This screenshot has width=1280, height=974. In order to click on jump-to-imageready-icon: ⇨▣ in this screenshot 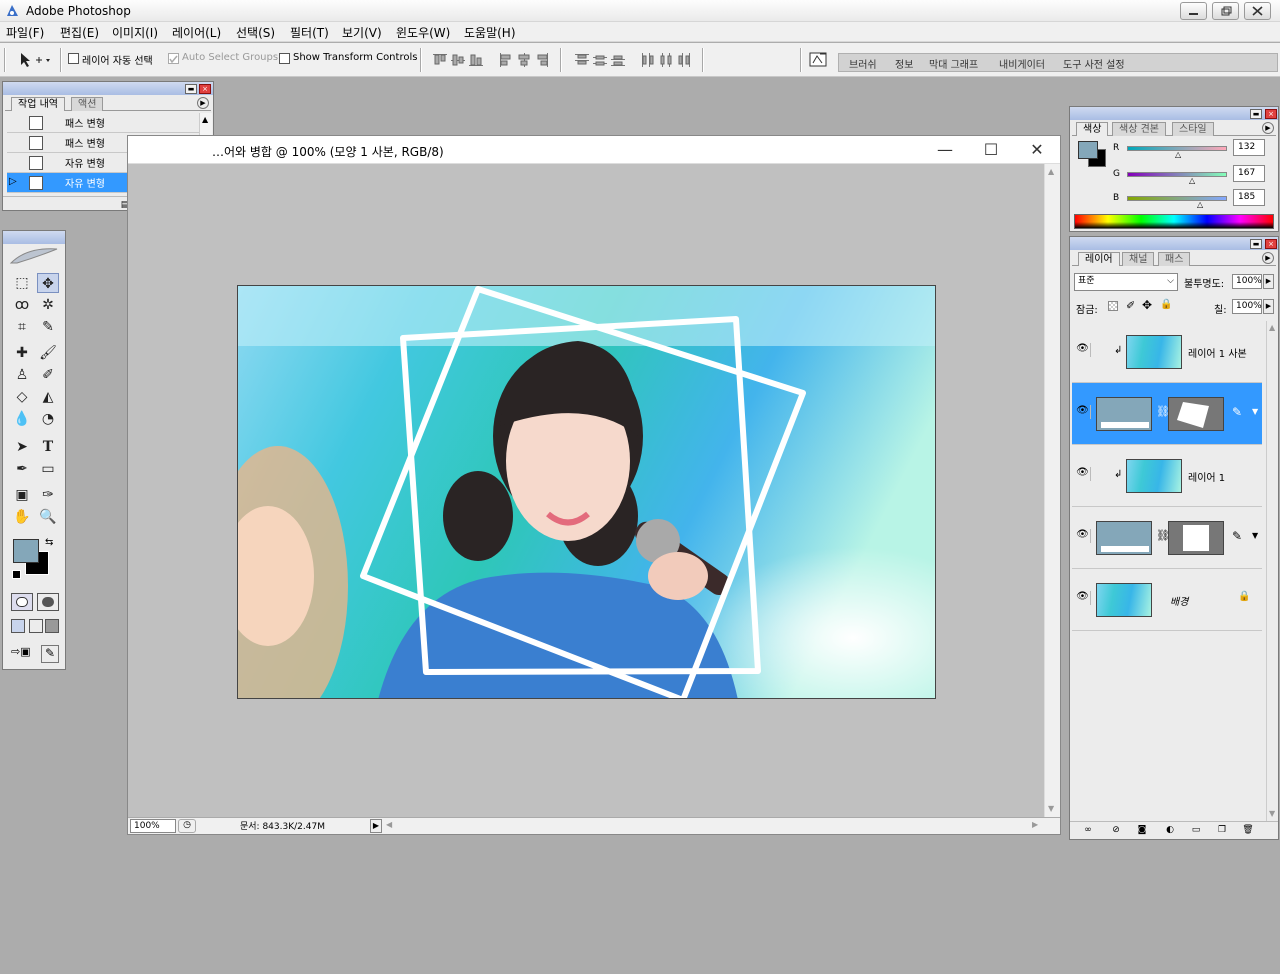, I will do `click(24, 654)`.